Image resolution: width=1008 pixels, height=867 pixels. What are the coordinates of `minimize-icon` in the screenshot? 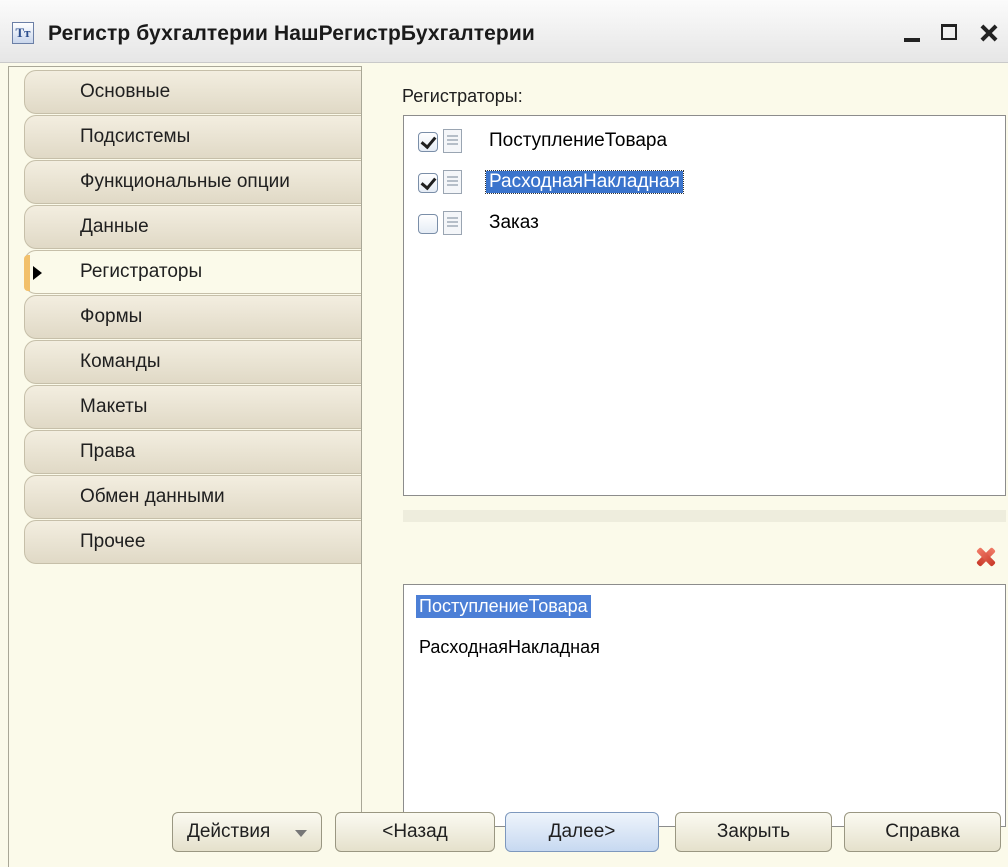 It's located at (911, 32).